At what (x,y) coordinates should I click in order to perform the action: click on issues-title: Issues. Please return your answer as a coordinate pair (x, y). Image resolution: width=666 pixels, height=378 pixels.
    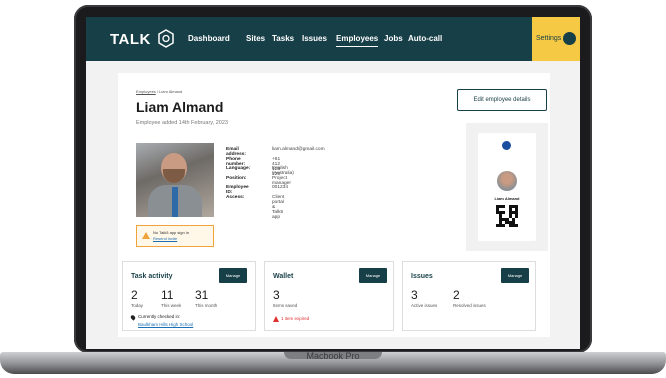
    Looking at the image, I should click on (422, 276).